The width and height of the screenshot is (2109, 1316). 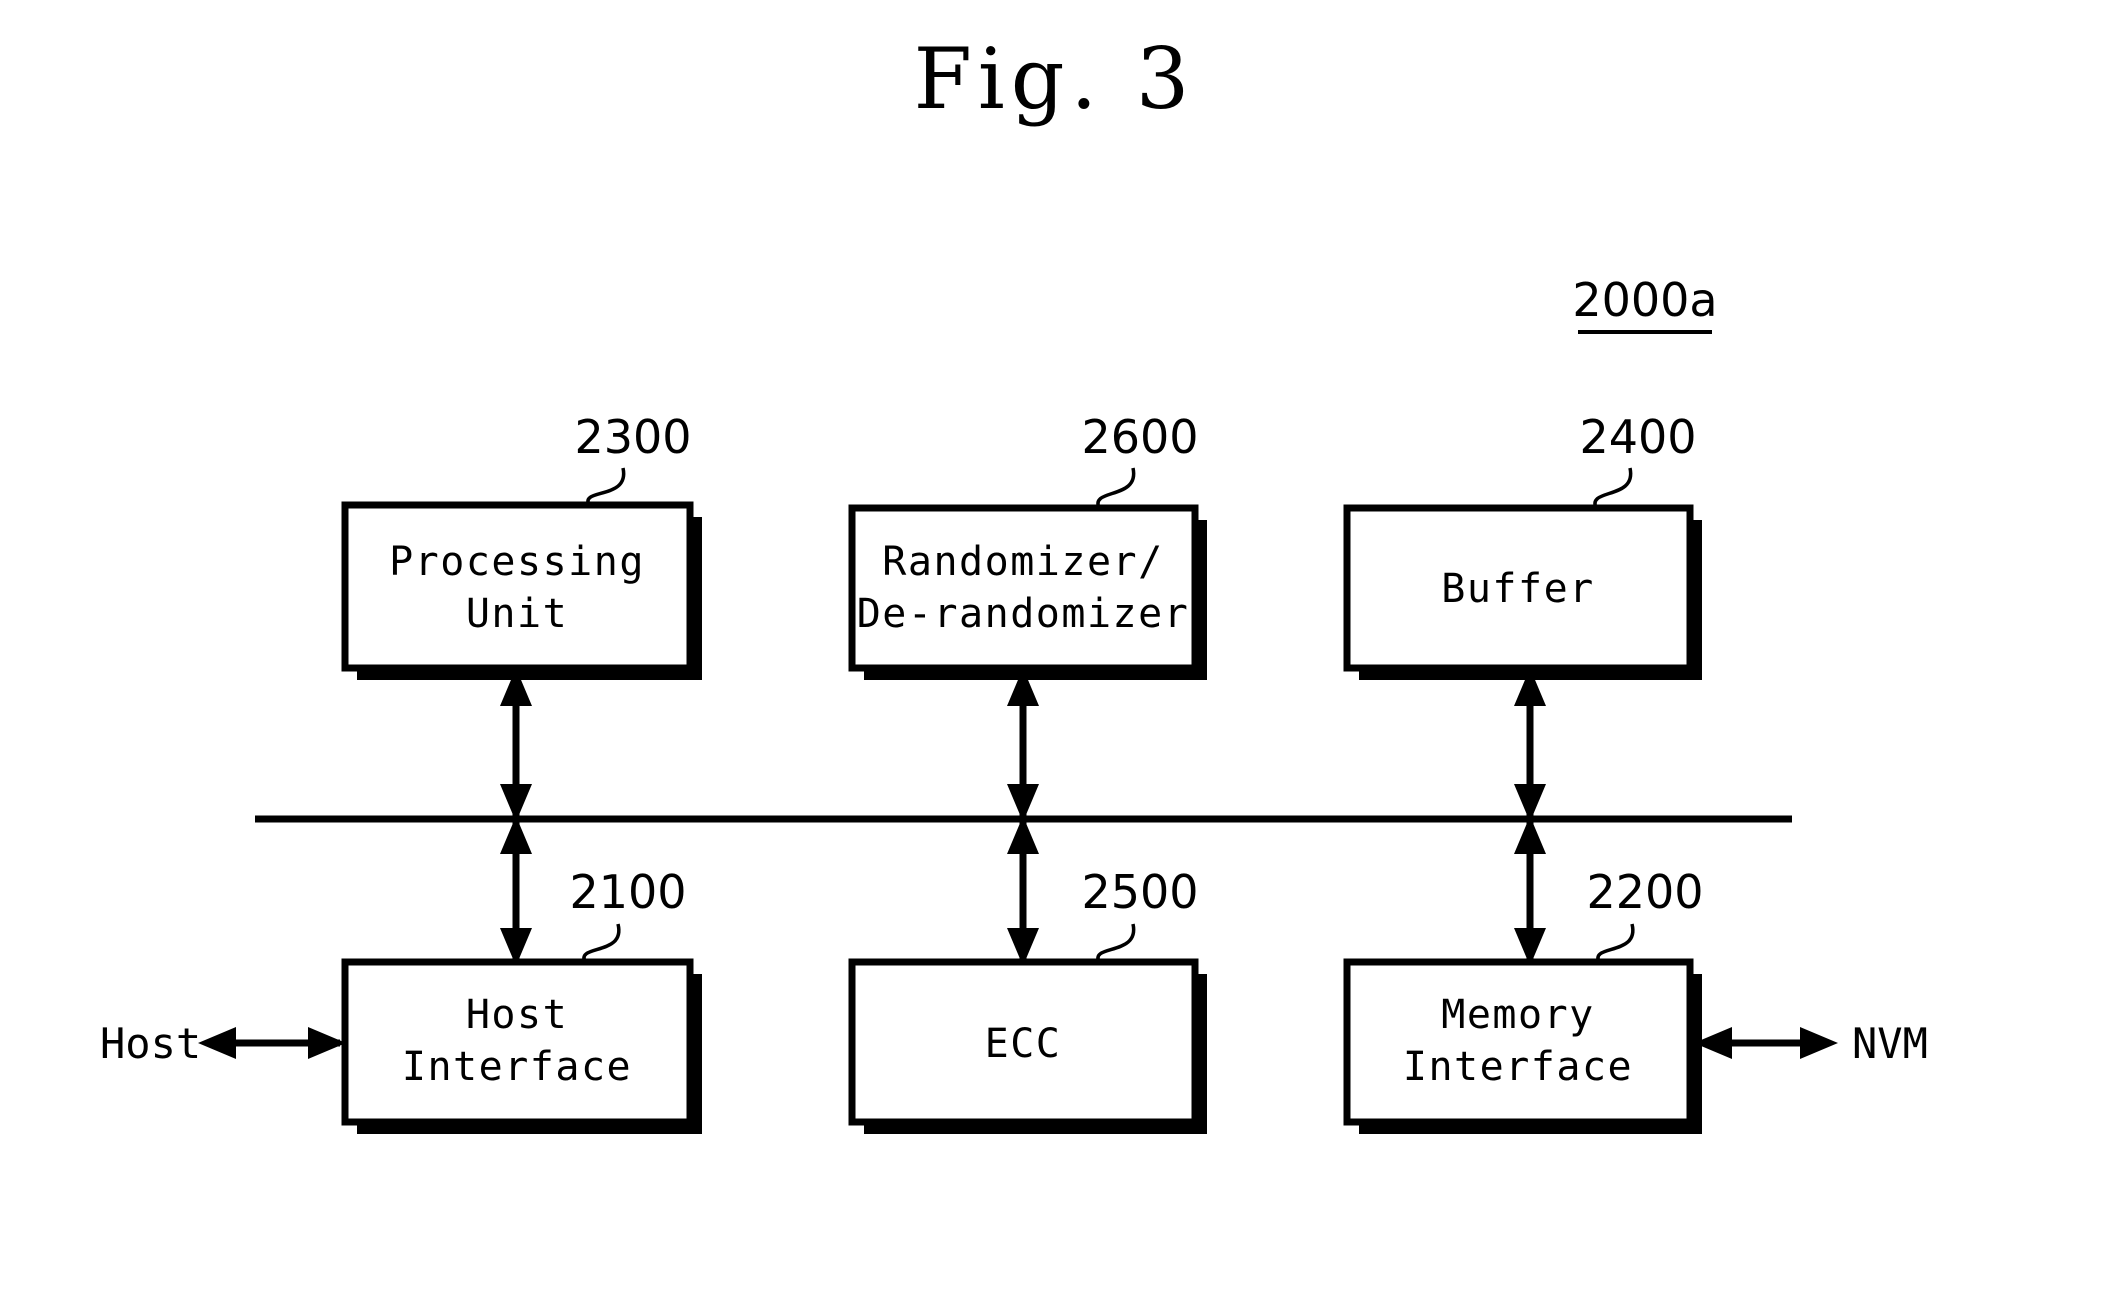 What do you see at coordinates (1518, 1067) in the screenshot?
I see `memory-interface-label-line-2: Interface` at bounding box center [1518, 1067].